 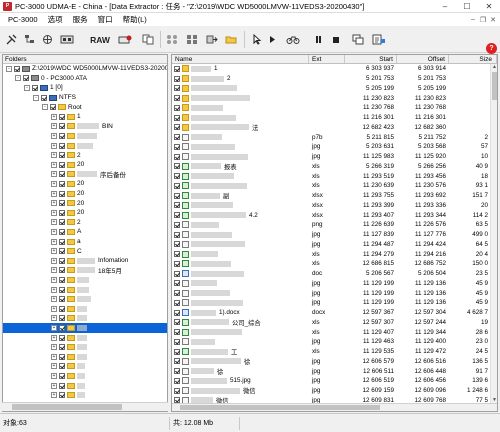 What do you see at coordinates (55, 19) in the screenshot?
I see `menu-options: 选项` at bounding box center [55, 19].